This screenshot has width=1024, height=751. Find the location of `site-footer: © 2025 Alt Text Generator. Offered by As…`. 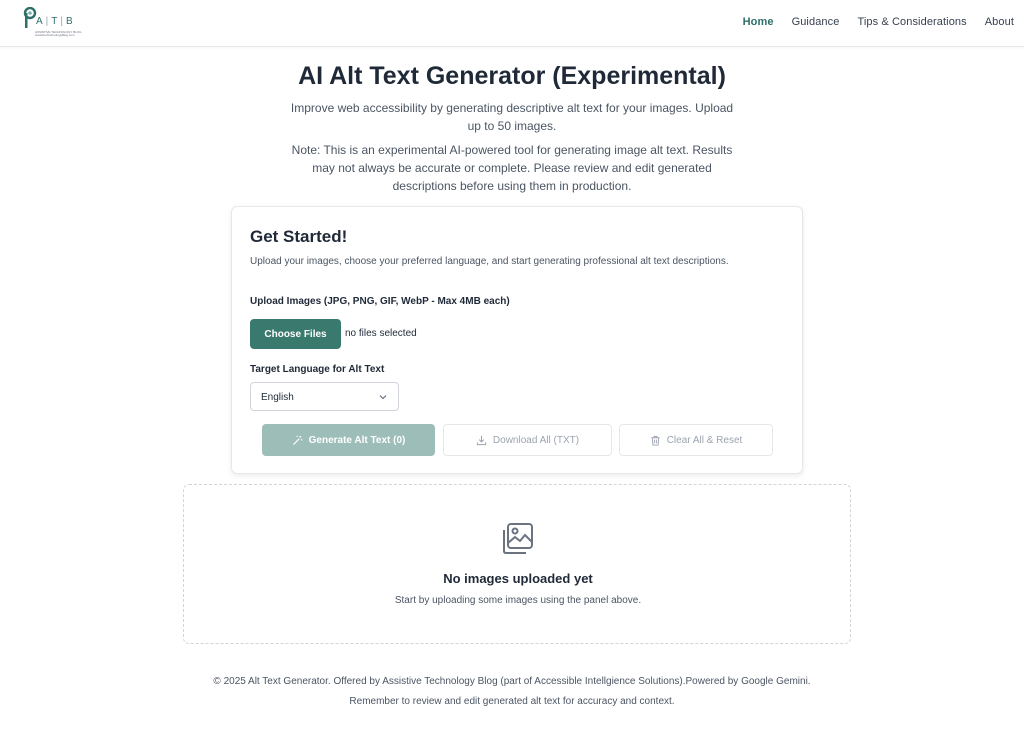

site-footer: © 2025 Alt Text Generator. Offered by As… is located at coordinates (512, 691).